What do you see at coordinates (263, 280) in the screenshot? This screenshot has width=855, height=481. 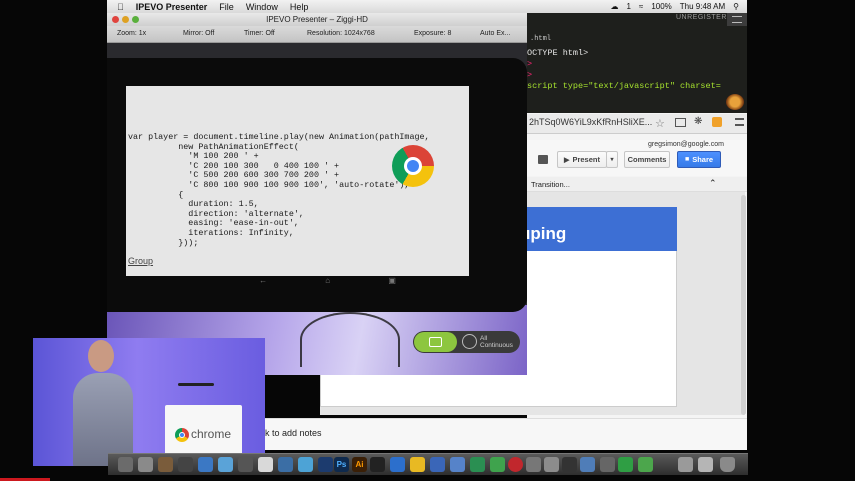 I see `back-icon: ←` at bounding box center [263, 280].